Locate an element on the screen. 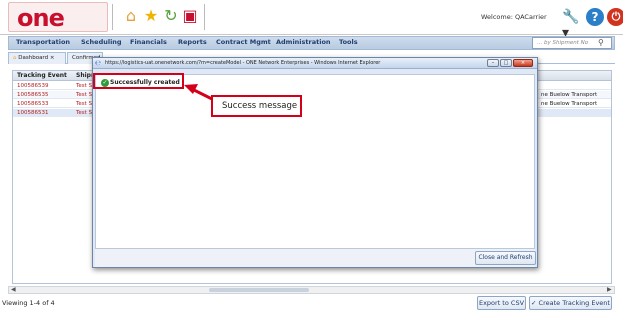 The width and height of the screenshot is (623, 324). monitor-icon: ▣ is located at coordinates (190, 16).